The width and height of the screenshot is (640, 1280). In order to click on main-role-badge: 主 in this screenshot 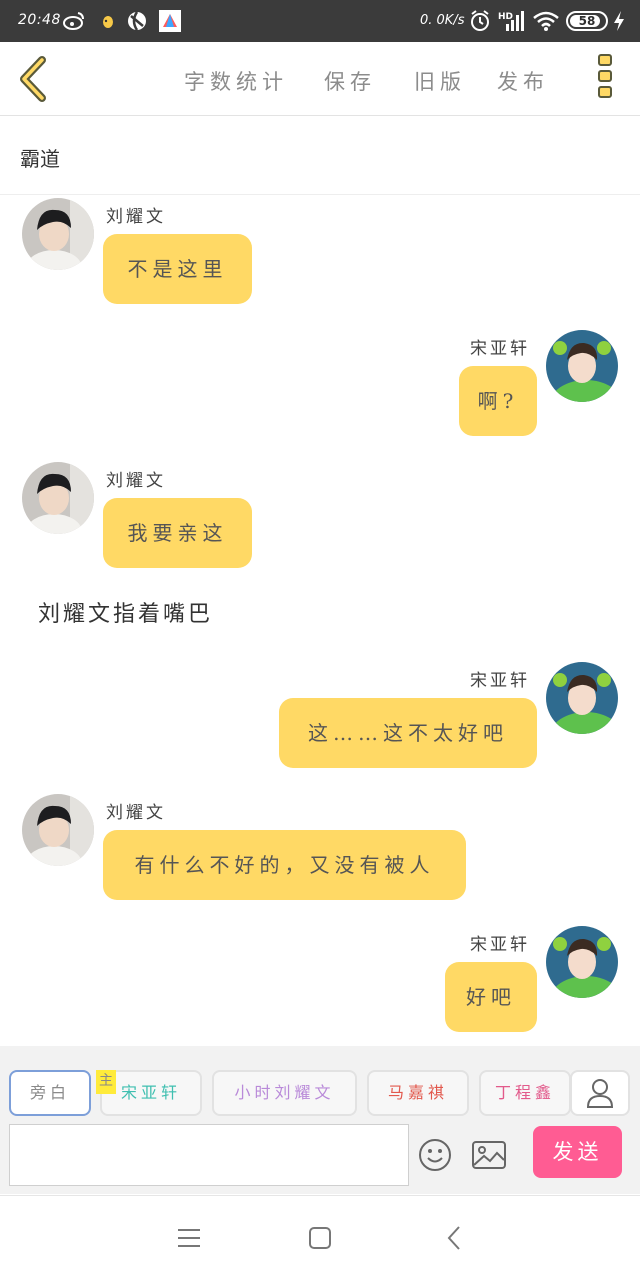, I will do `click(106, 1082)`.